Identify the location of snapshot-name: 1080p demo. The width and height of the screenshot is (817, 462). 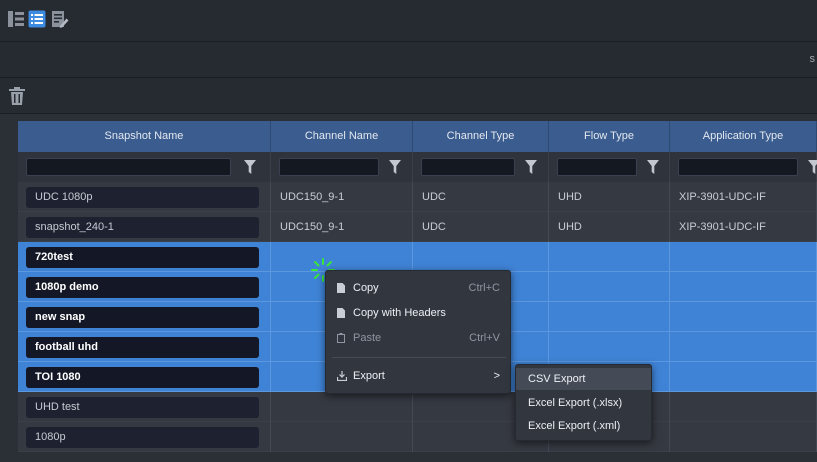
(142, 287).